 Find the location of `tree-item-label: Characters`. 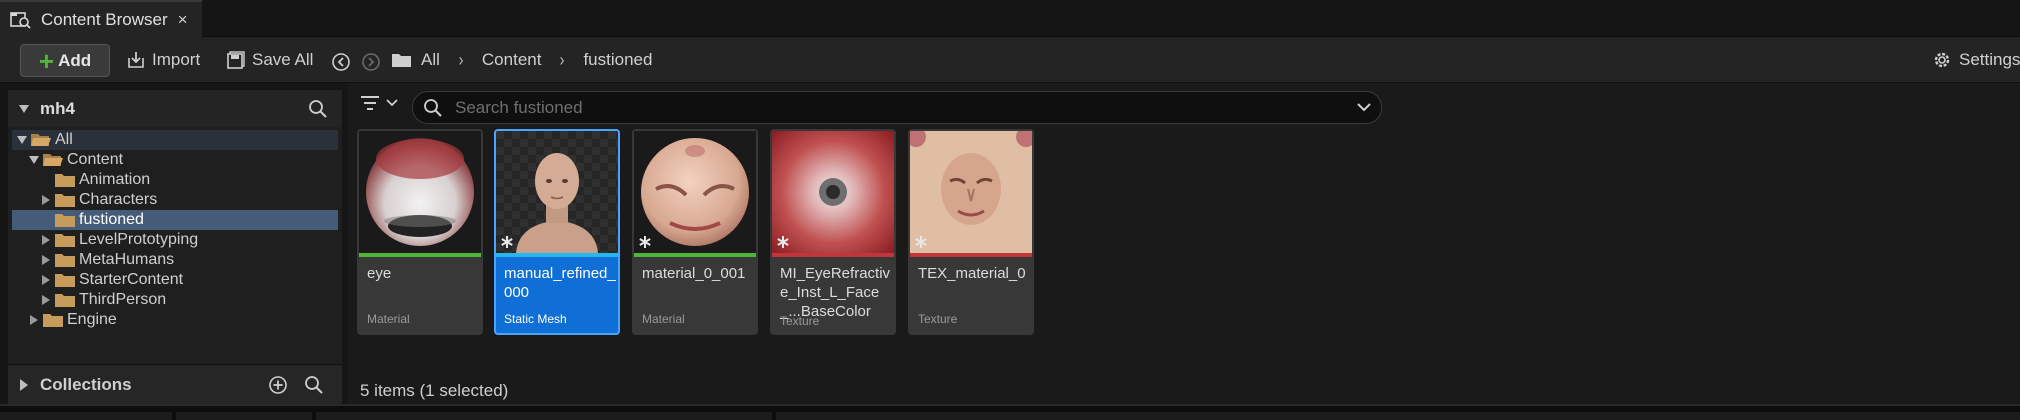

tree-item-label: Characters is located at coordinates (118, 199).